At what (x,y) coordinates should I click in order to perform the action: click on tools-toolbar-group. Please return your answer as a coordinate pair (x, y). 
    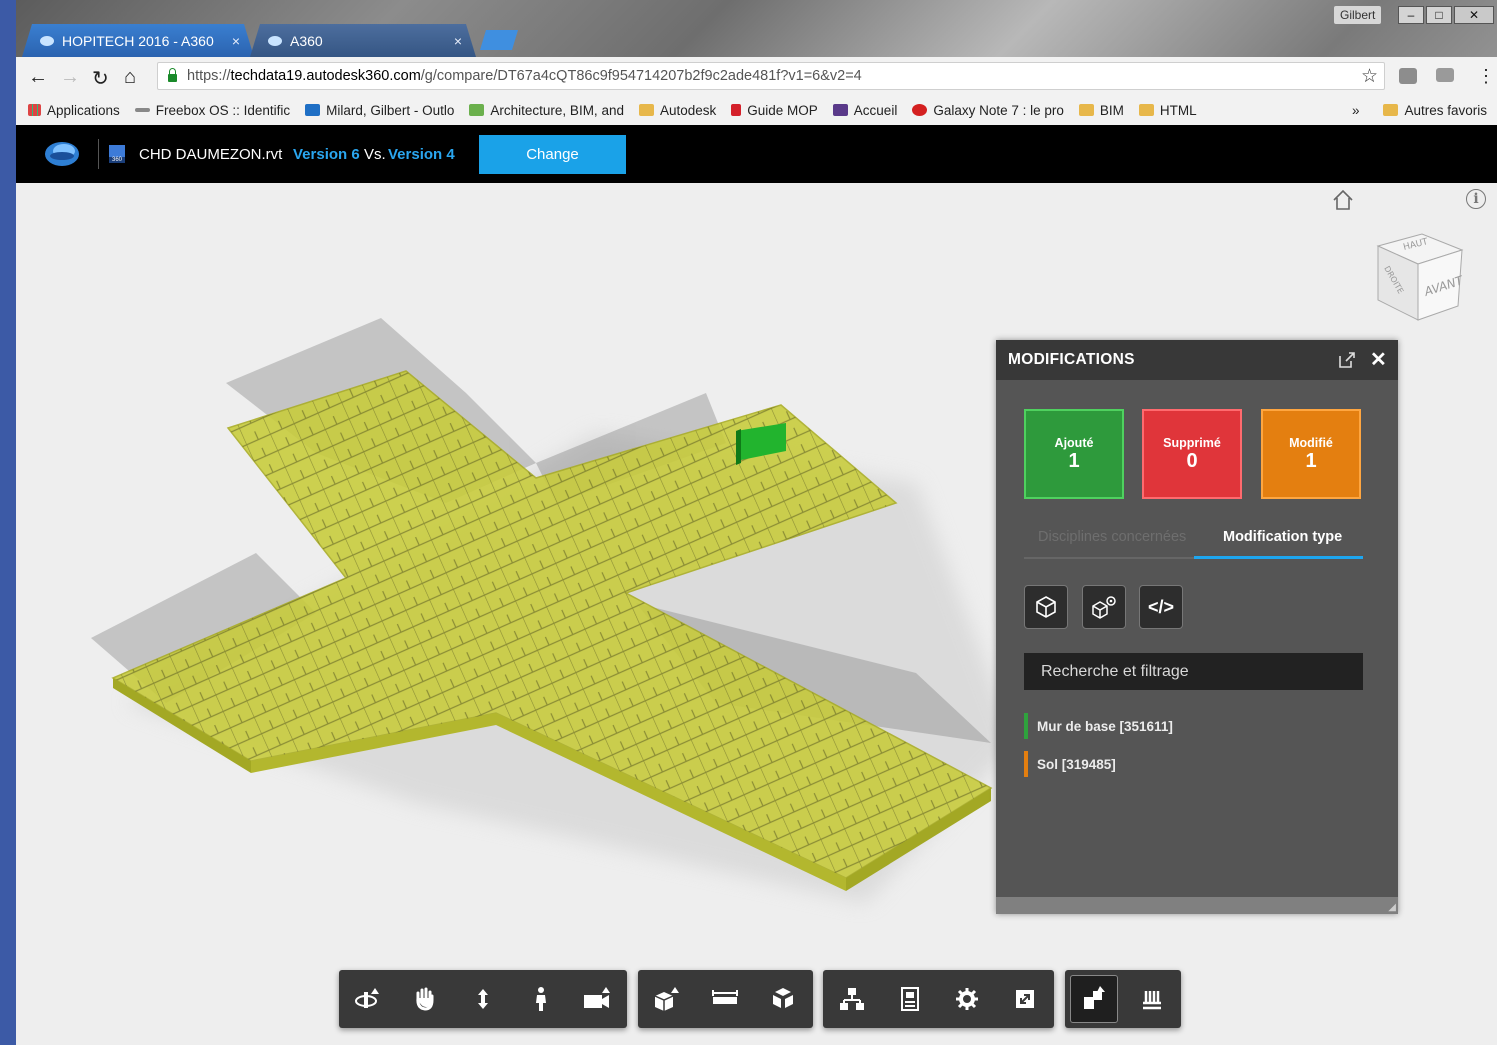
    Looking at the image, I should click on (725, 999).